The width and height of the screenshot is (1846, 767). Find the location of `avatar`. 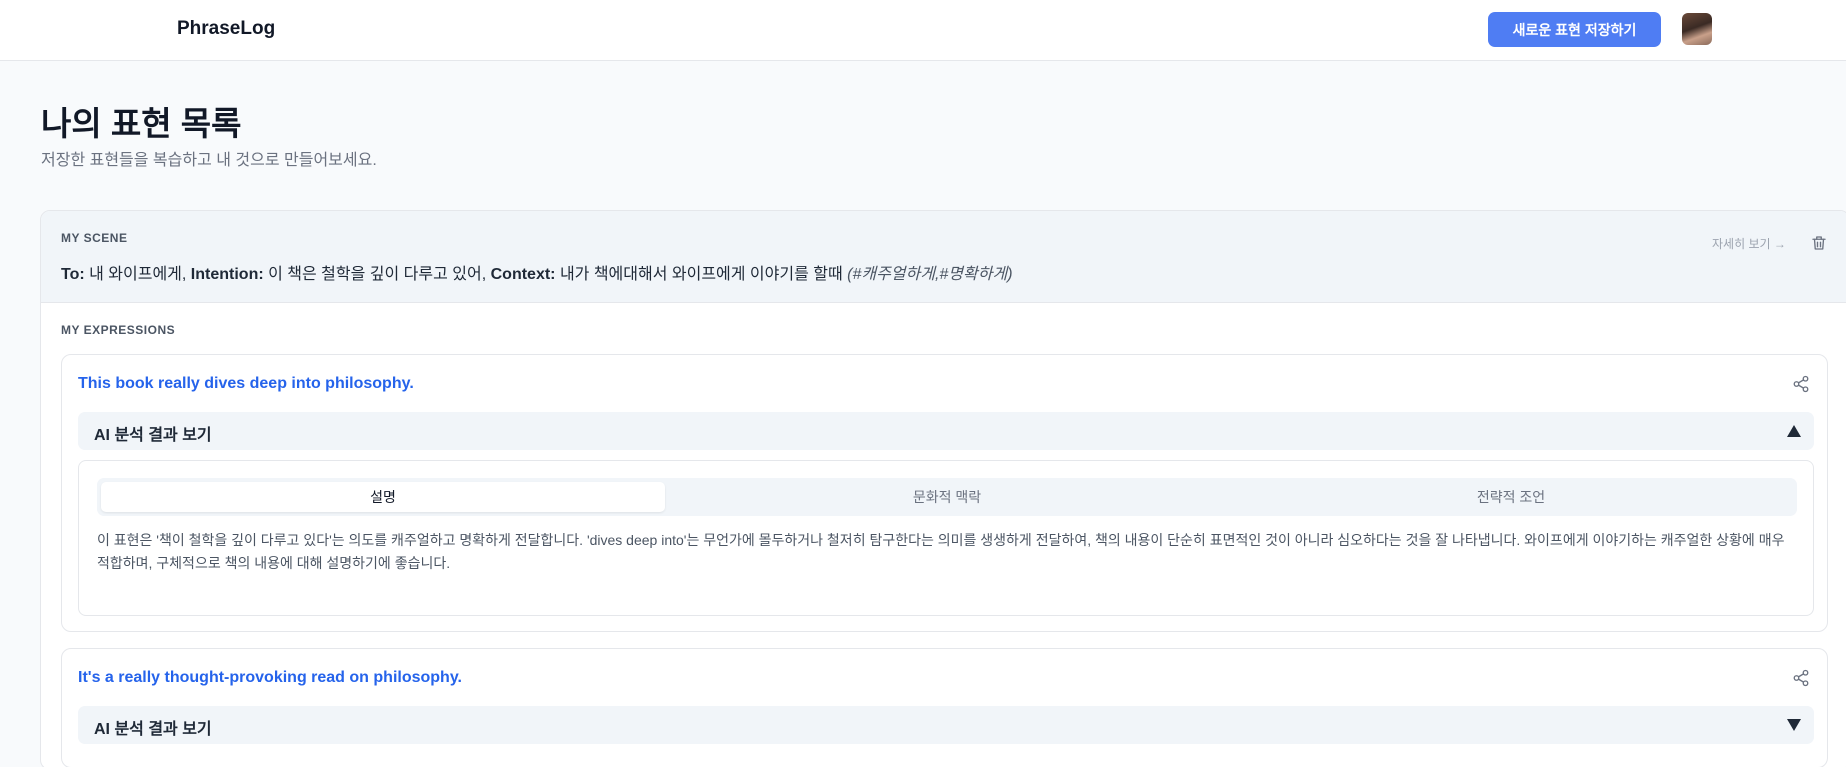

avatar is located at coordinates (1697, 29).